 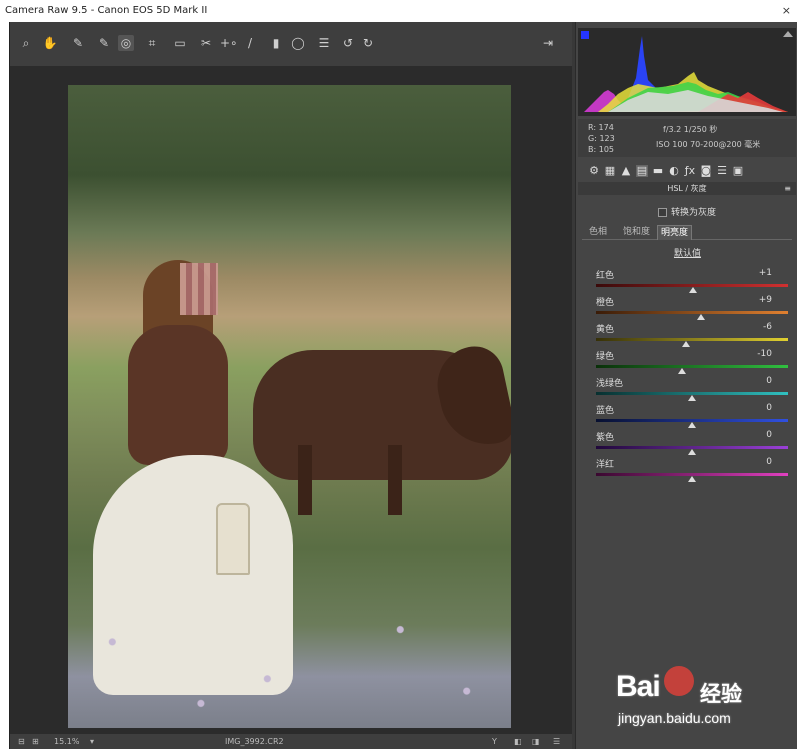 What do you see at coordinates (706, 171) in the screenshot?
I see `camera-calibration-icon: ◙` at bounding box center [706, 171].